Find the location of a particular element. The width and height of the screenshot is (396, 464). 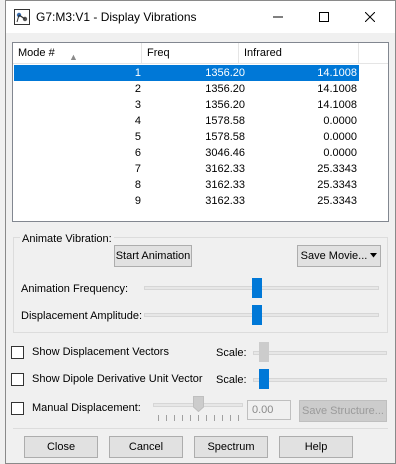

cell-mode: 5 is located at coordinates (137, 137).